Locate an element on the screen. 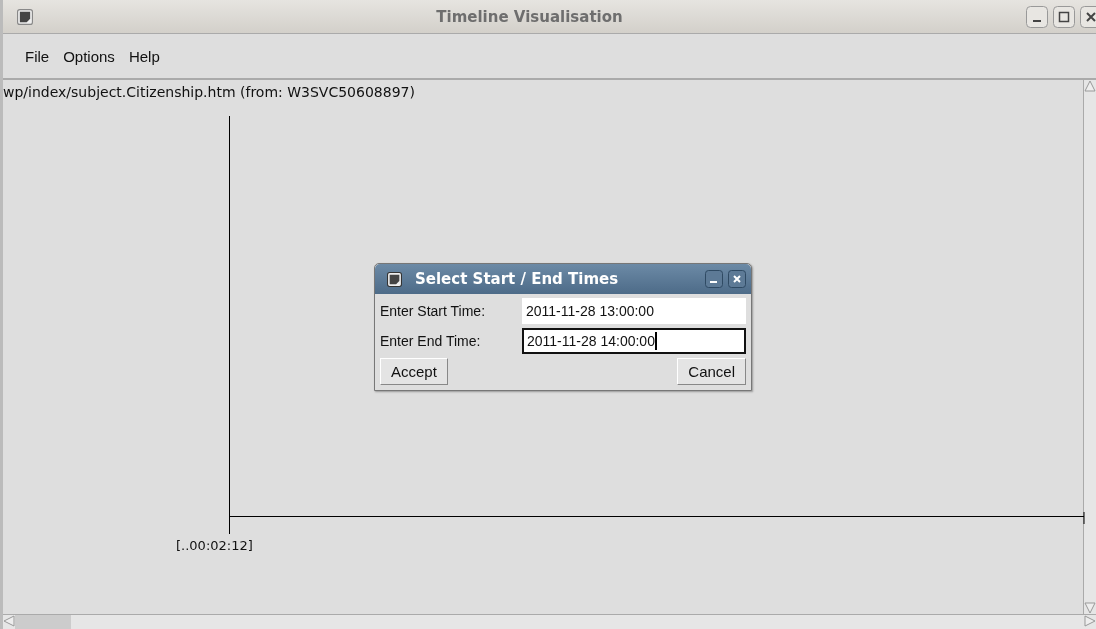  window-title: Timeline Visualisation is located at coordinates (529, 16).